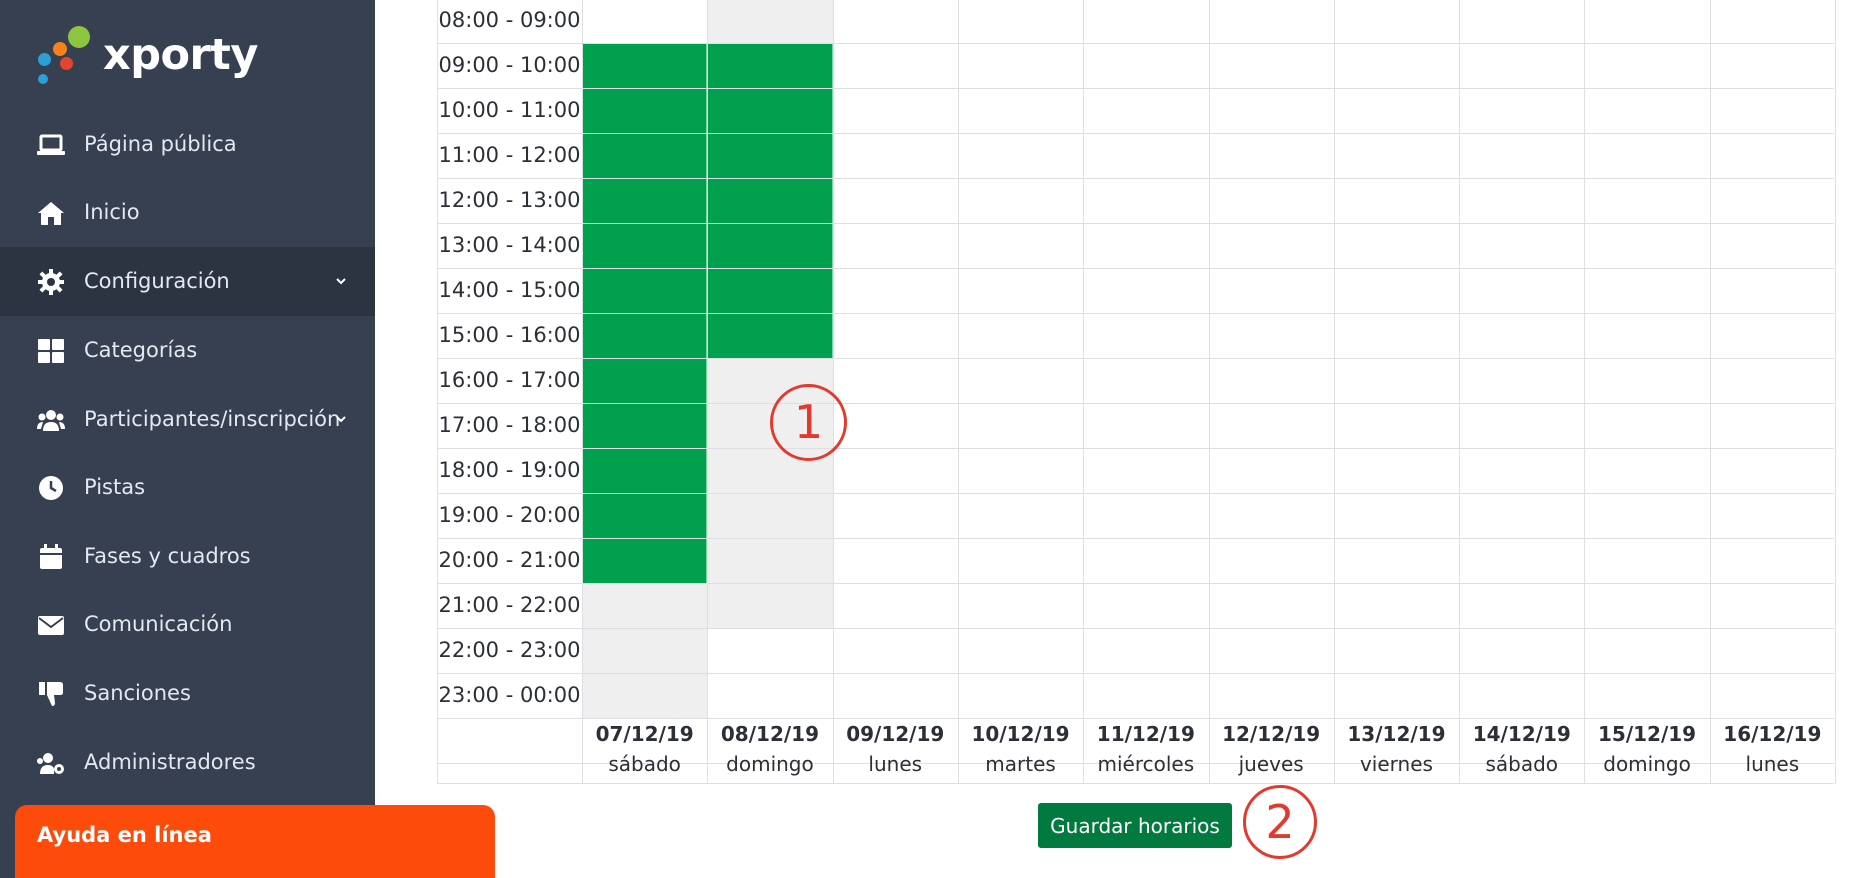 The image size is (1854, 878). I want to click on save-schedule-button: Guardar horarios, so click(1135, 825).